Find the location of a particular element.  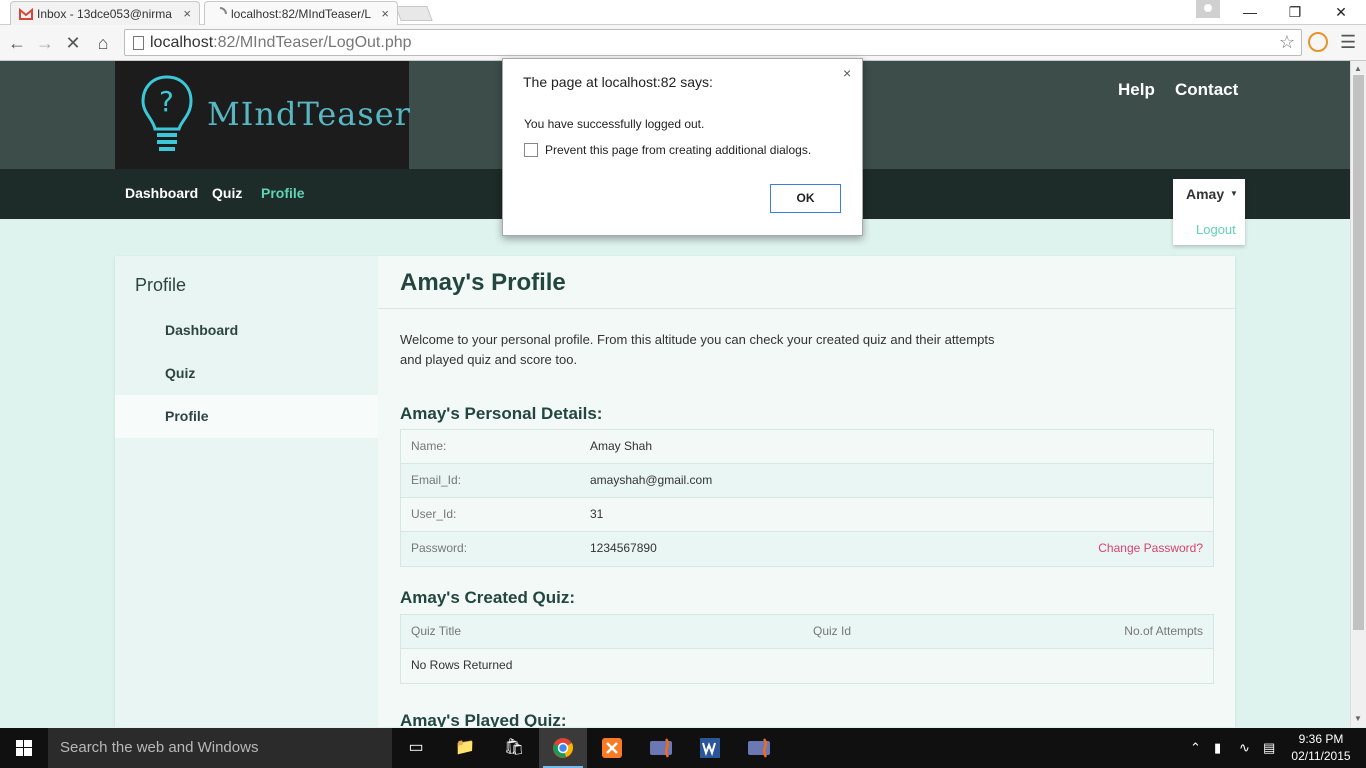

dialog-close-icon: × is located at coordinates (847, 73).